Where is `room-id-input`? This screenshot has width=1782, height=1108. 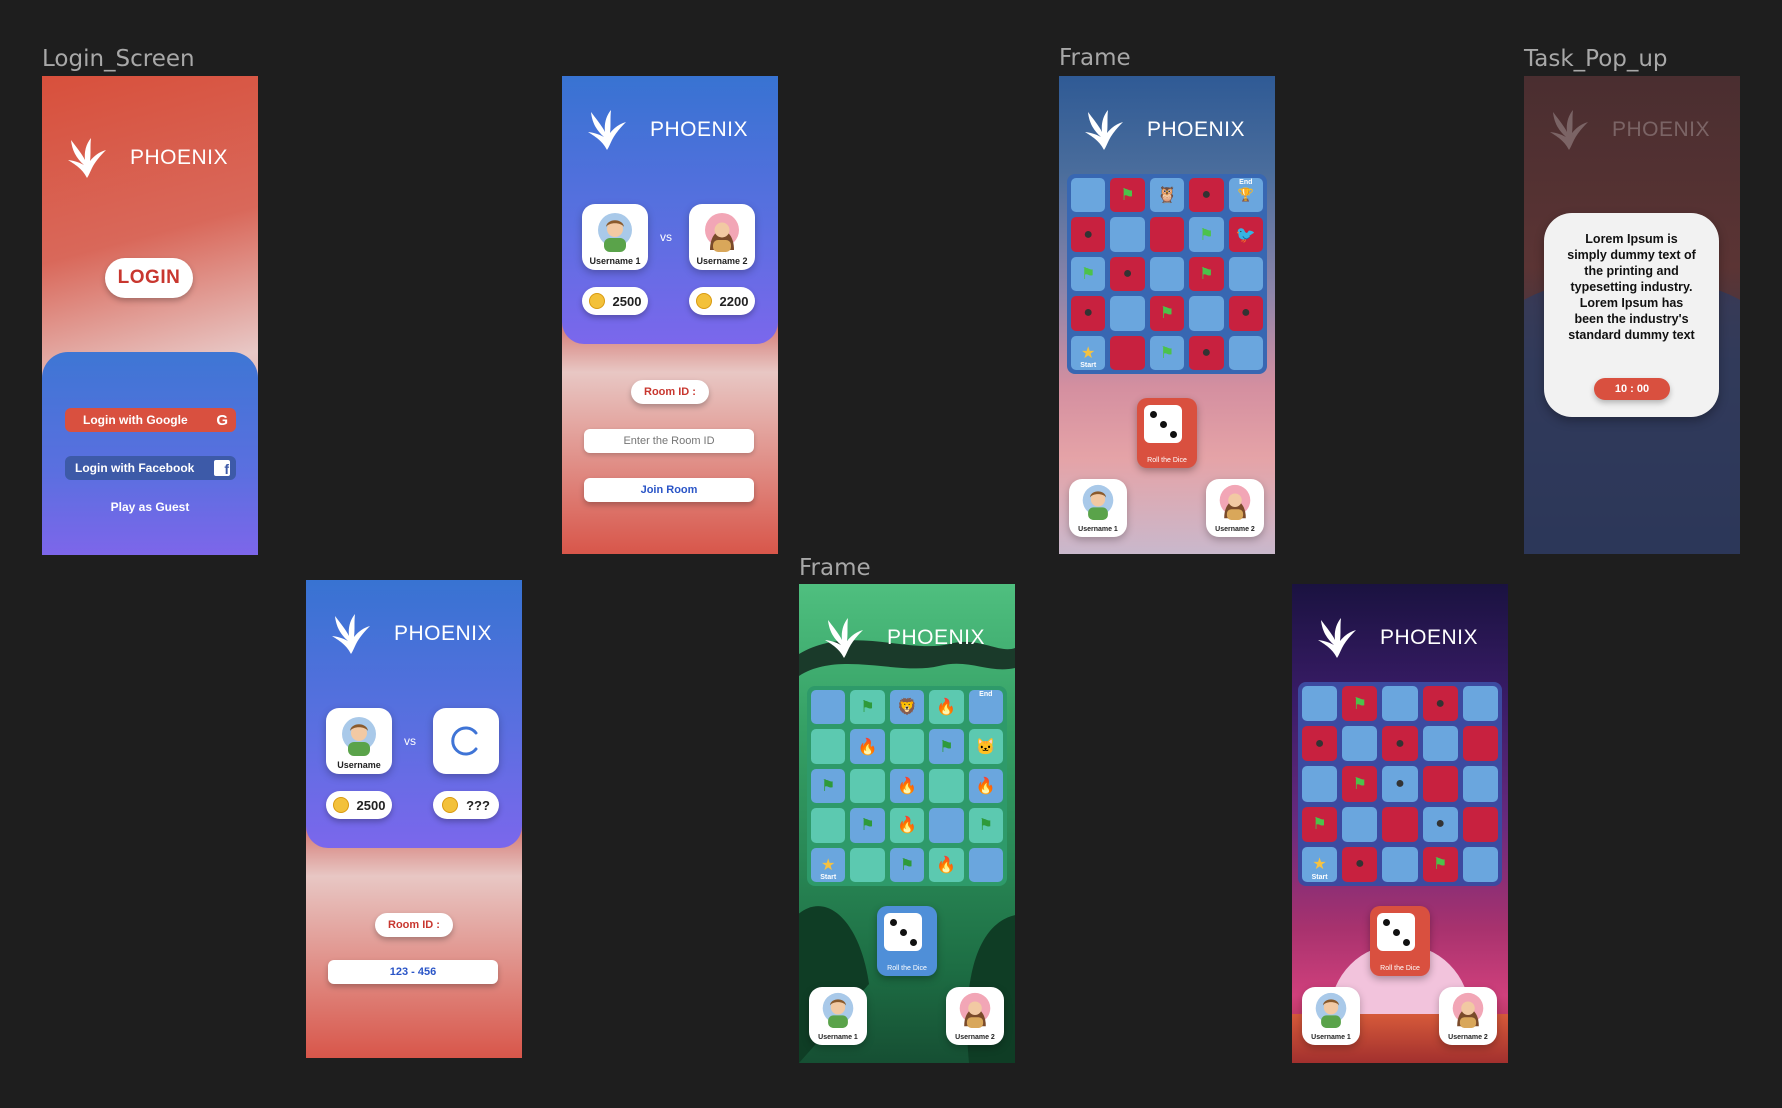
room-id-input is located at coordinates (669, 441).